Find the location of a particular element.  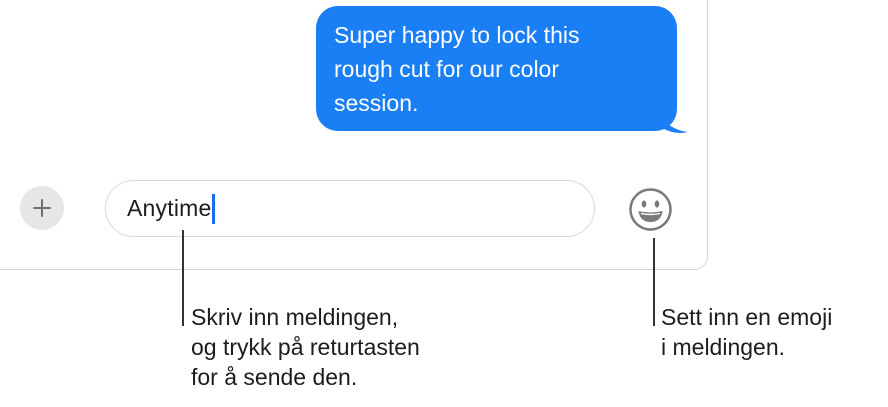

message-input-text: Anytime is located at coordinates (169, 208).